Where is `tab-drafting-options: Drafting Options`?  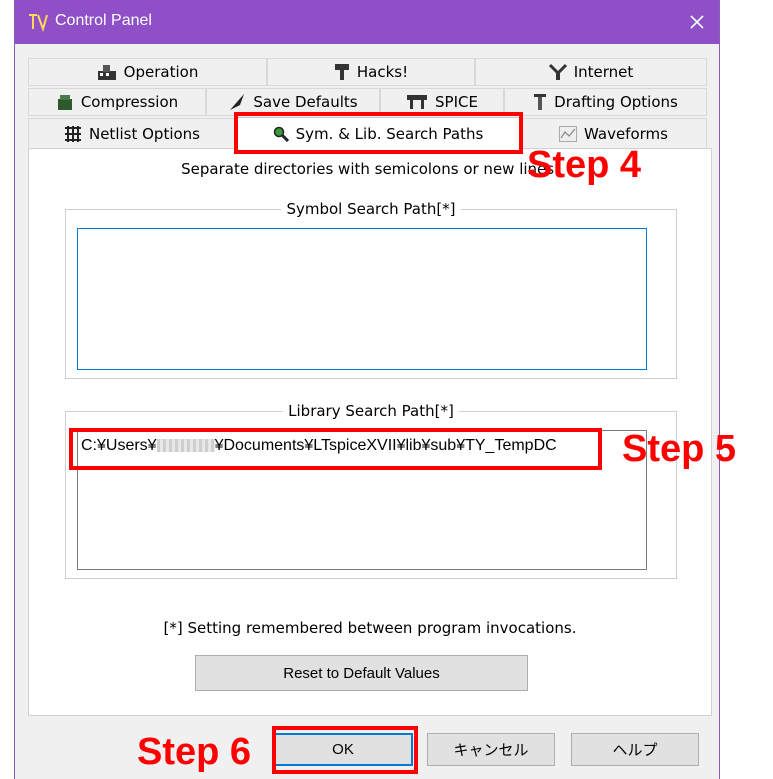
tab-drafting-options: Drafting Options is located at coordinates (605, 102).